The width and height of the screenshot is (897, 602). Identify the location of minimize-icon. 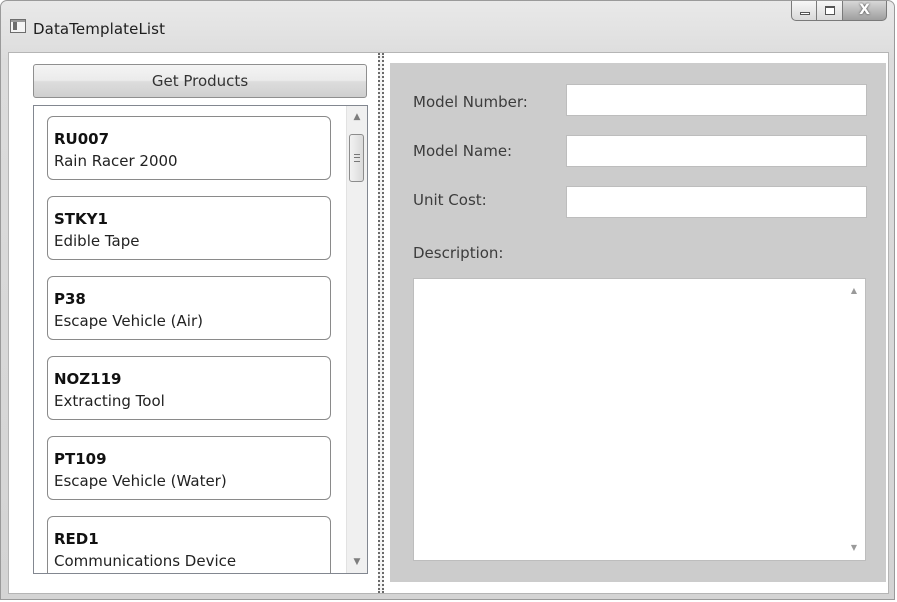
(805, 13).